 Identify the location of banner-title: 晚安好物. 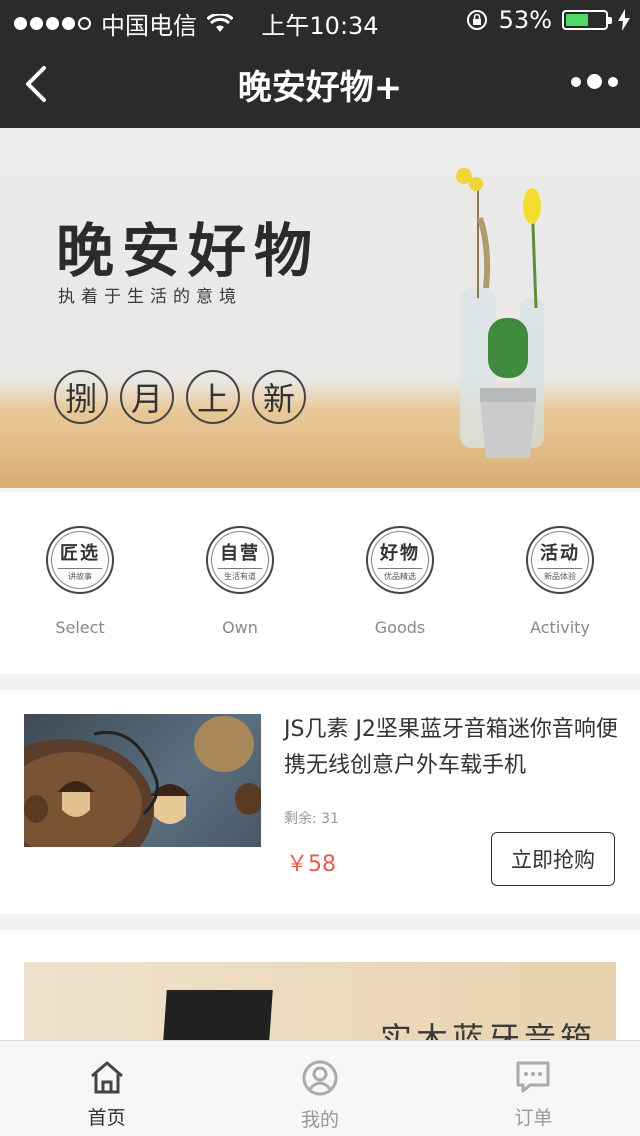
(188, 251).